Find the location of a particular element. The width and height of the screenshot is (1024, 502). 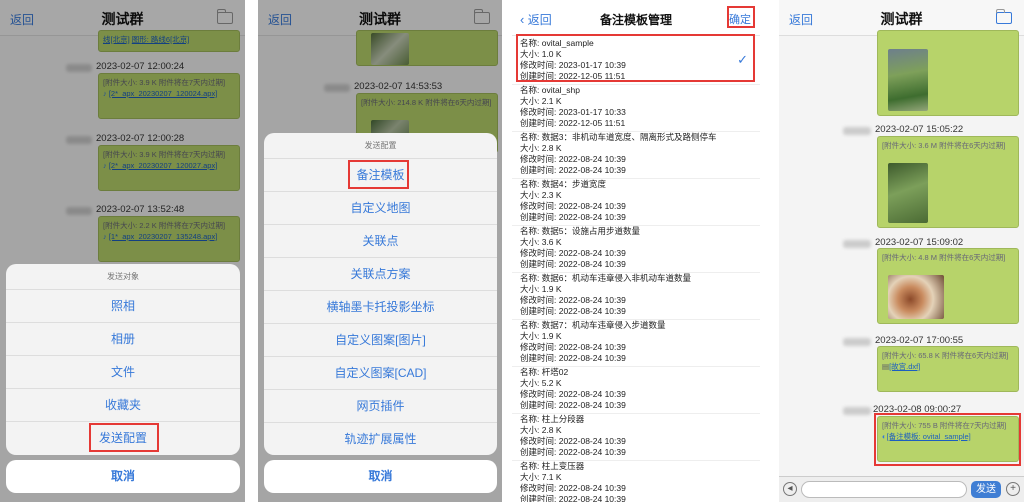

menu-item-custom-map: 自定义地图 is located at coordinates (380, 208).